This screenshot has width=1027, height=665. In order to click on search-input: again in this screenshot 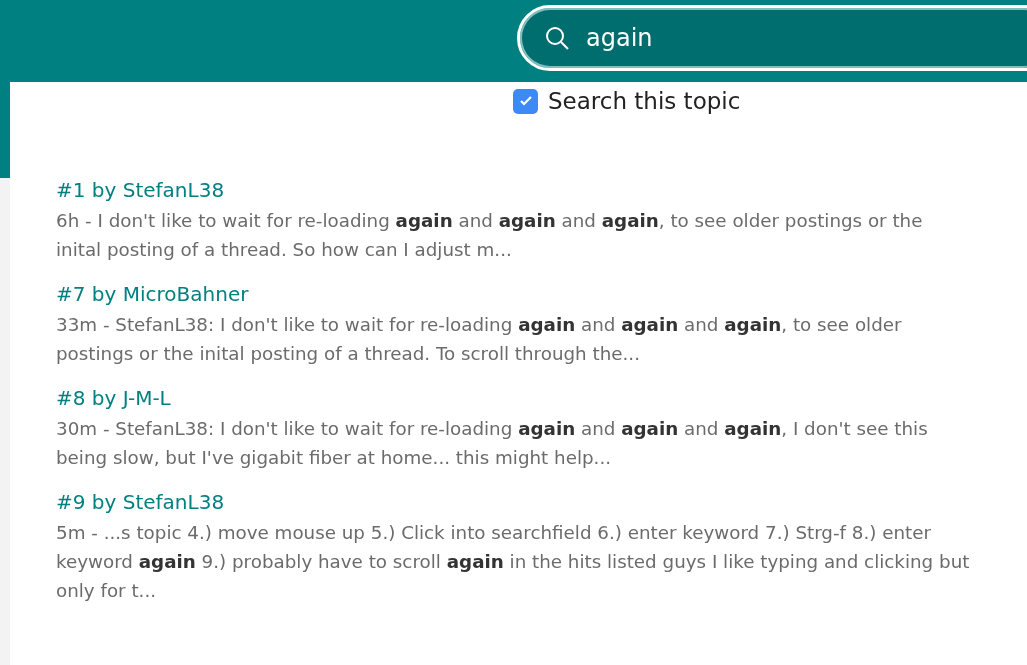, I will do `click(776, 38)`.